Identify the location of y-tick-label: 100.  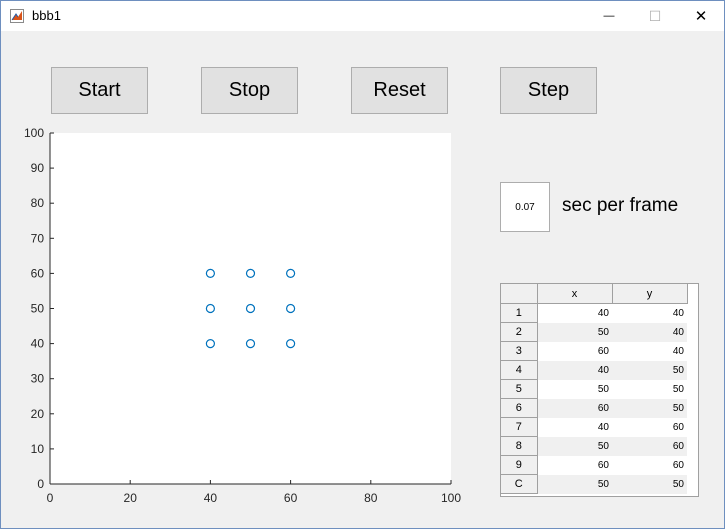
(34, 133).